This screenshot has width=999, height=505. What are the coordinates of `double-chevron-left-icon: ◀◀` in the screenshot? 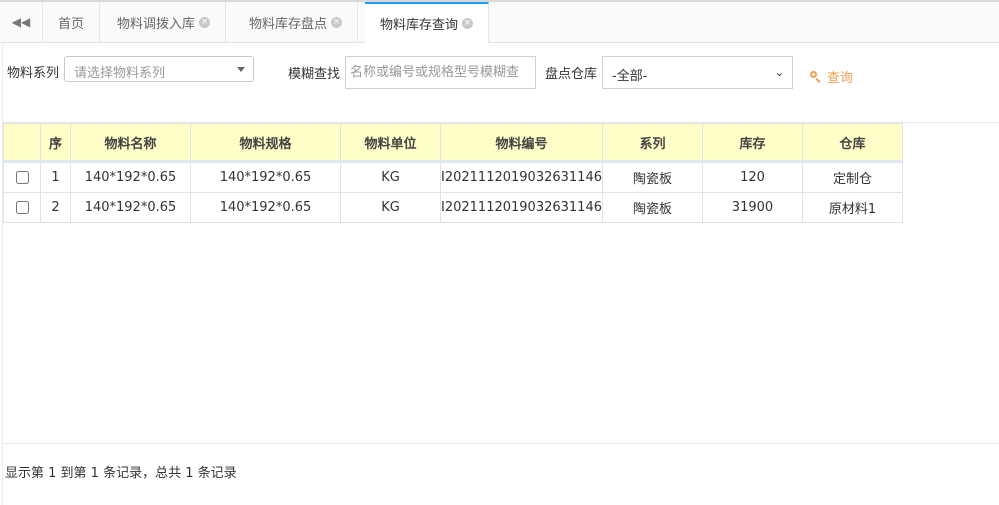 It's located at (21, 22).